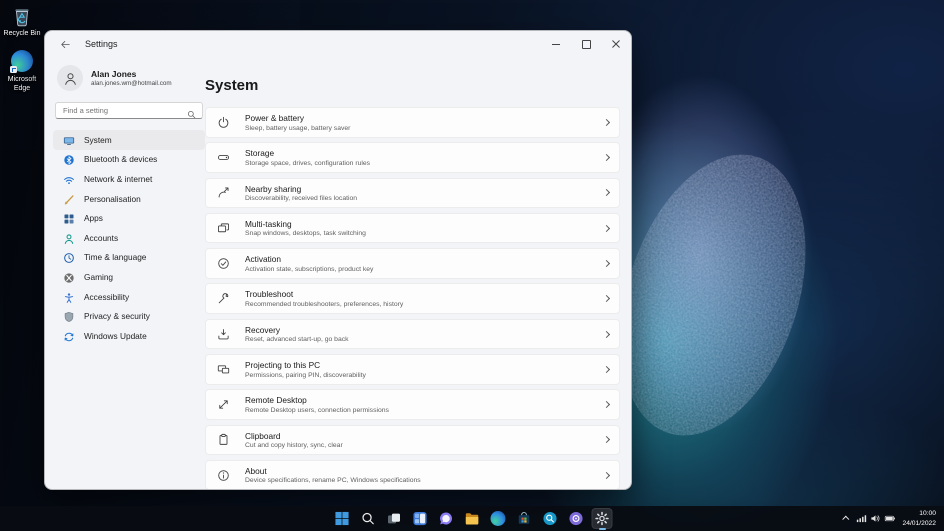 The image size is (944, 531). What do you see at coordinates (602, 518) in the screenshot?
I see `settings-taskbar-icon` at bounding box center [602, 518].